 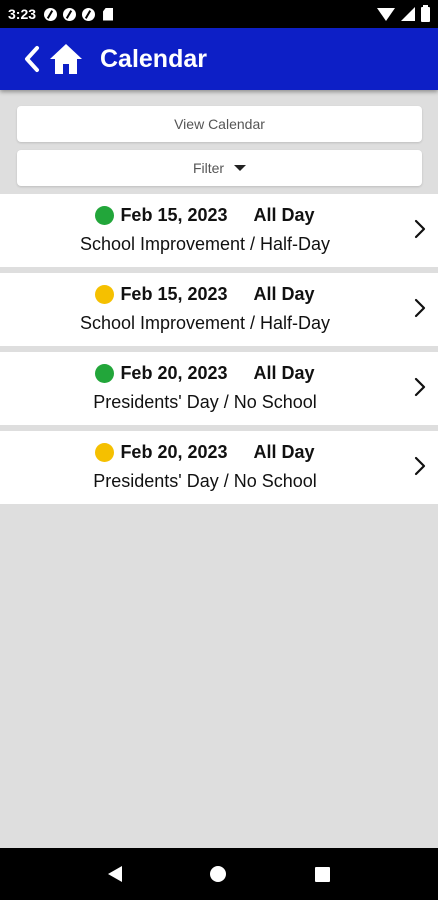 I want to click on view-calendar-label: View Calendar, so click(x=219, y=124).